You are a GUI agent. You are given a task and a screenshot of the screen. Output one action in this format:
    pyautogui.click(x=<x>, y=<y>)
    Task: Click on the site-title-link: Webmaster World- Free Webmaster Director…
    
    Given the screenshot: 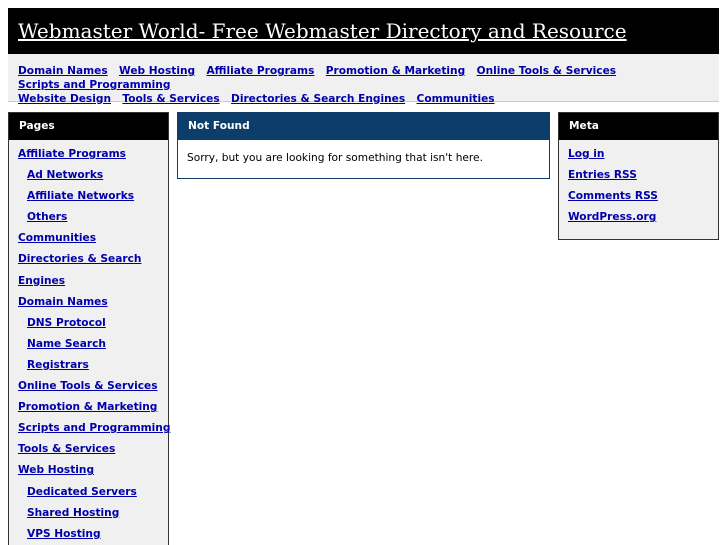 What is the action you would take?
    pyautogui.click(x=322, y=31)
    